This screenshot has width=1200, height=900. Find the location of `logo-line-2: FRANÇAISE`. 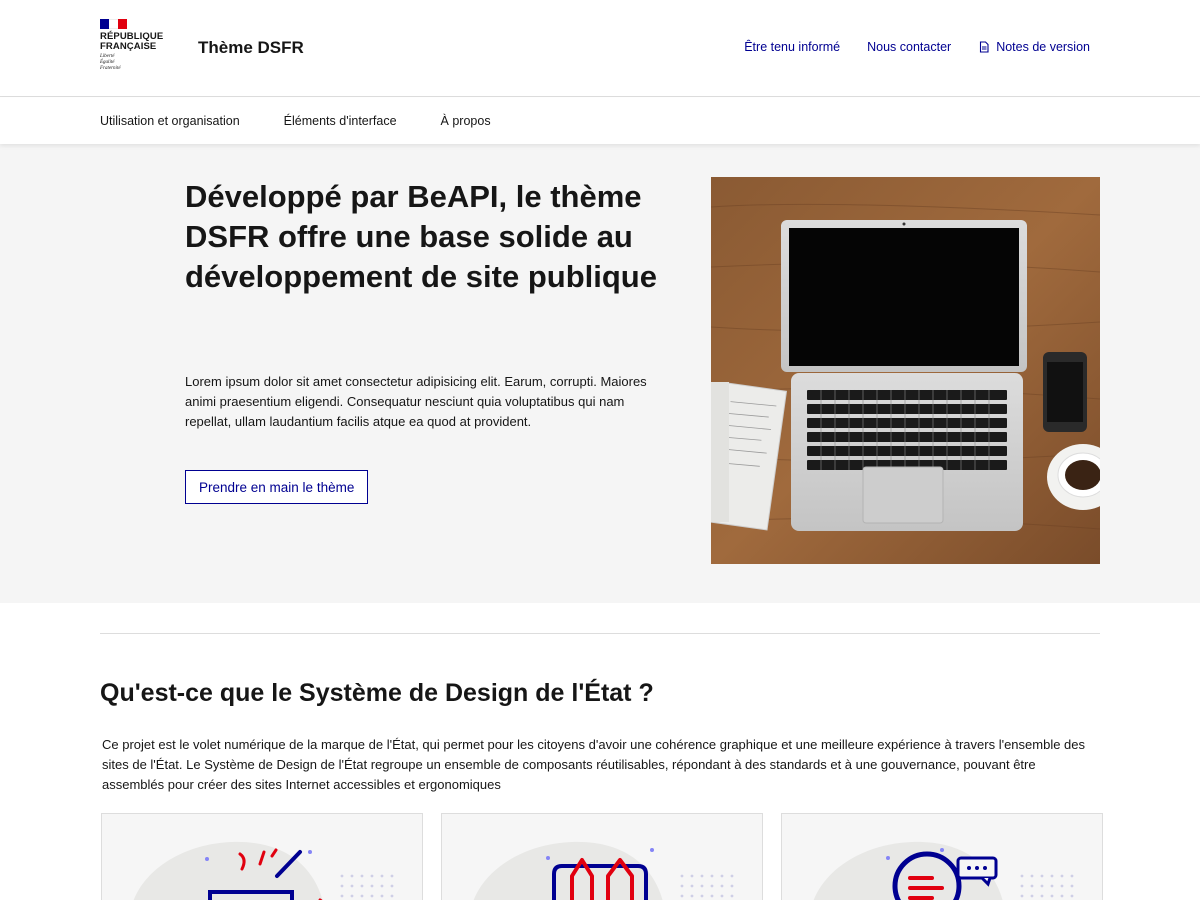

logo-line-2: FRANÇAISE is located at coordinates (128, 46).